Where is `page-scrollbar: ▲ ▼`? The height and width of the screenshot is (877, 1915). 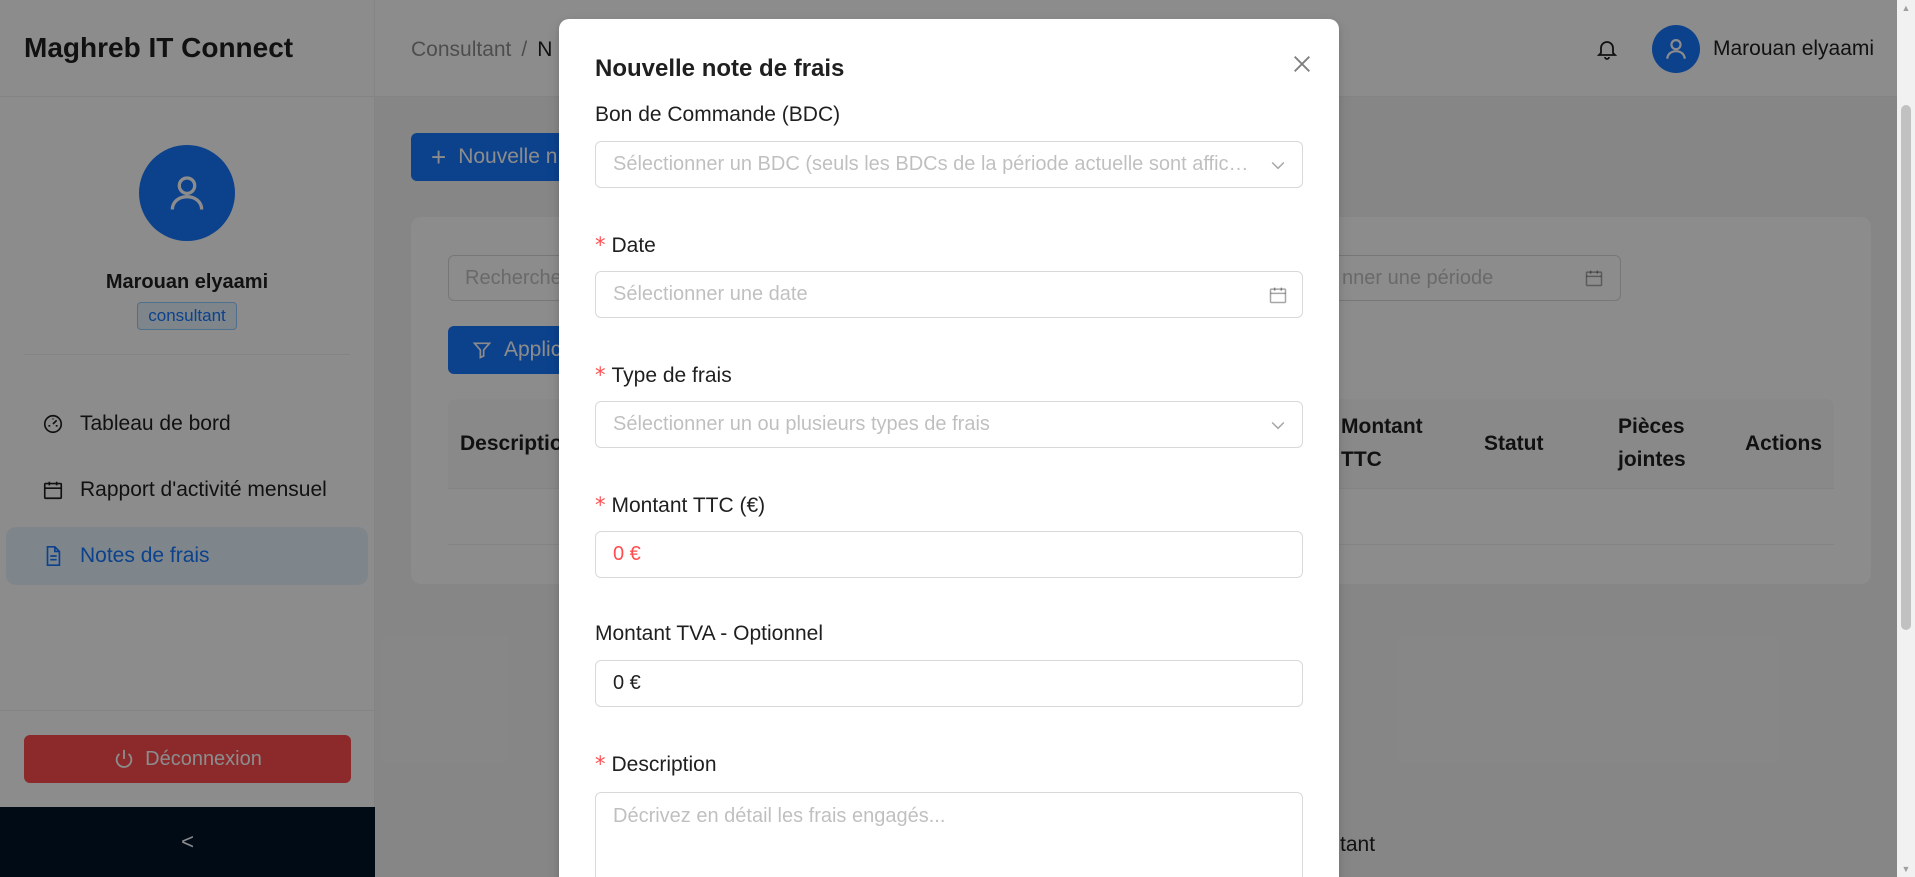 page-scrollbar: ▲ ▼ is located at coordinates (1906, 438).